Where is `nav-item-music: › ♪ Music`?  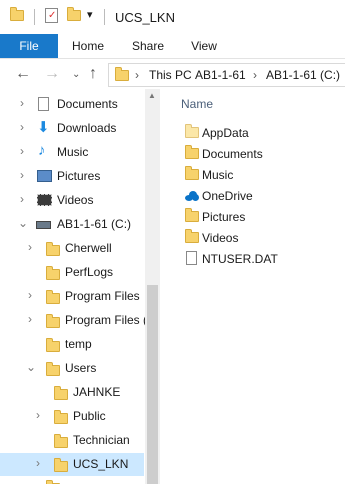
nav-item-music: › ♪ Music is located at coordinates (72, 152).